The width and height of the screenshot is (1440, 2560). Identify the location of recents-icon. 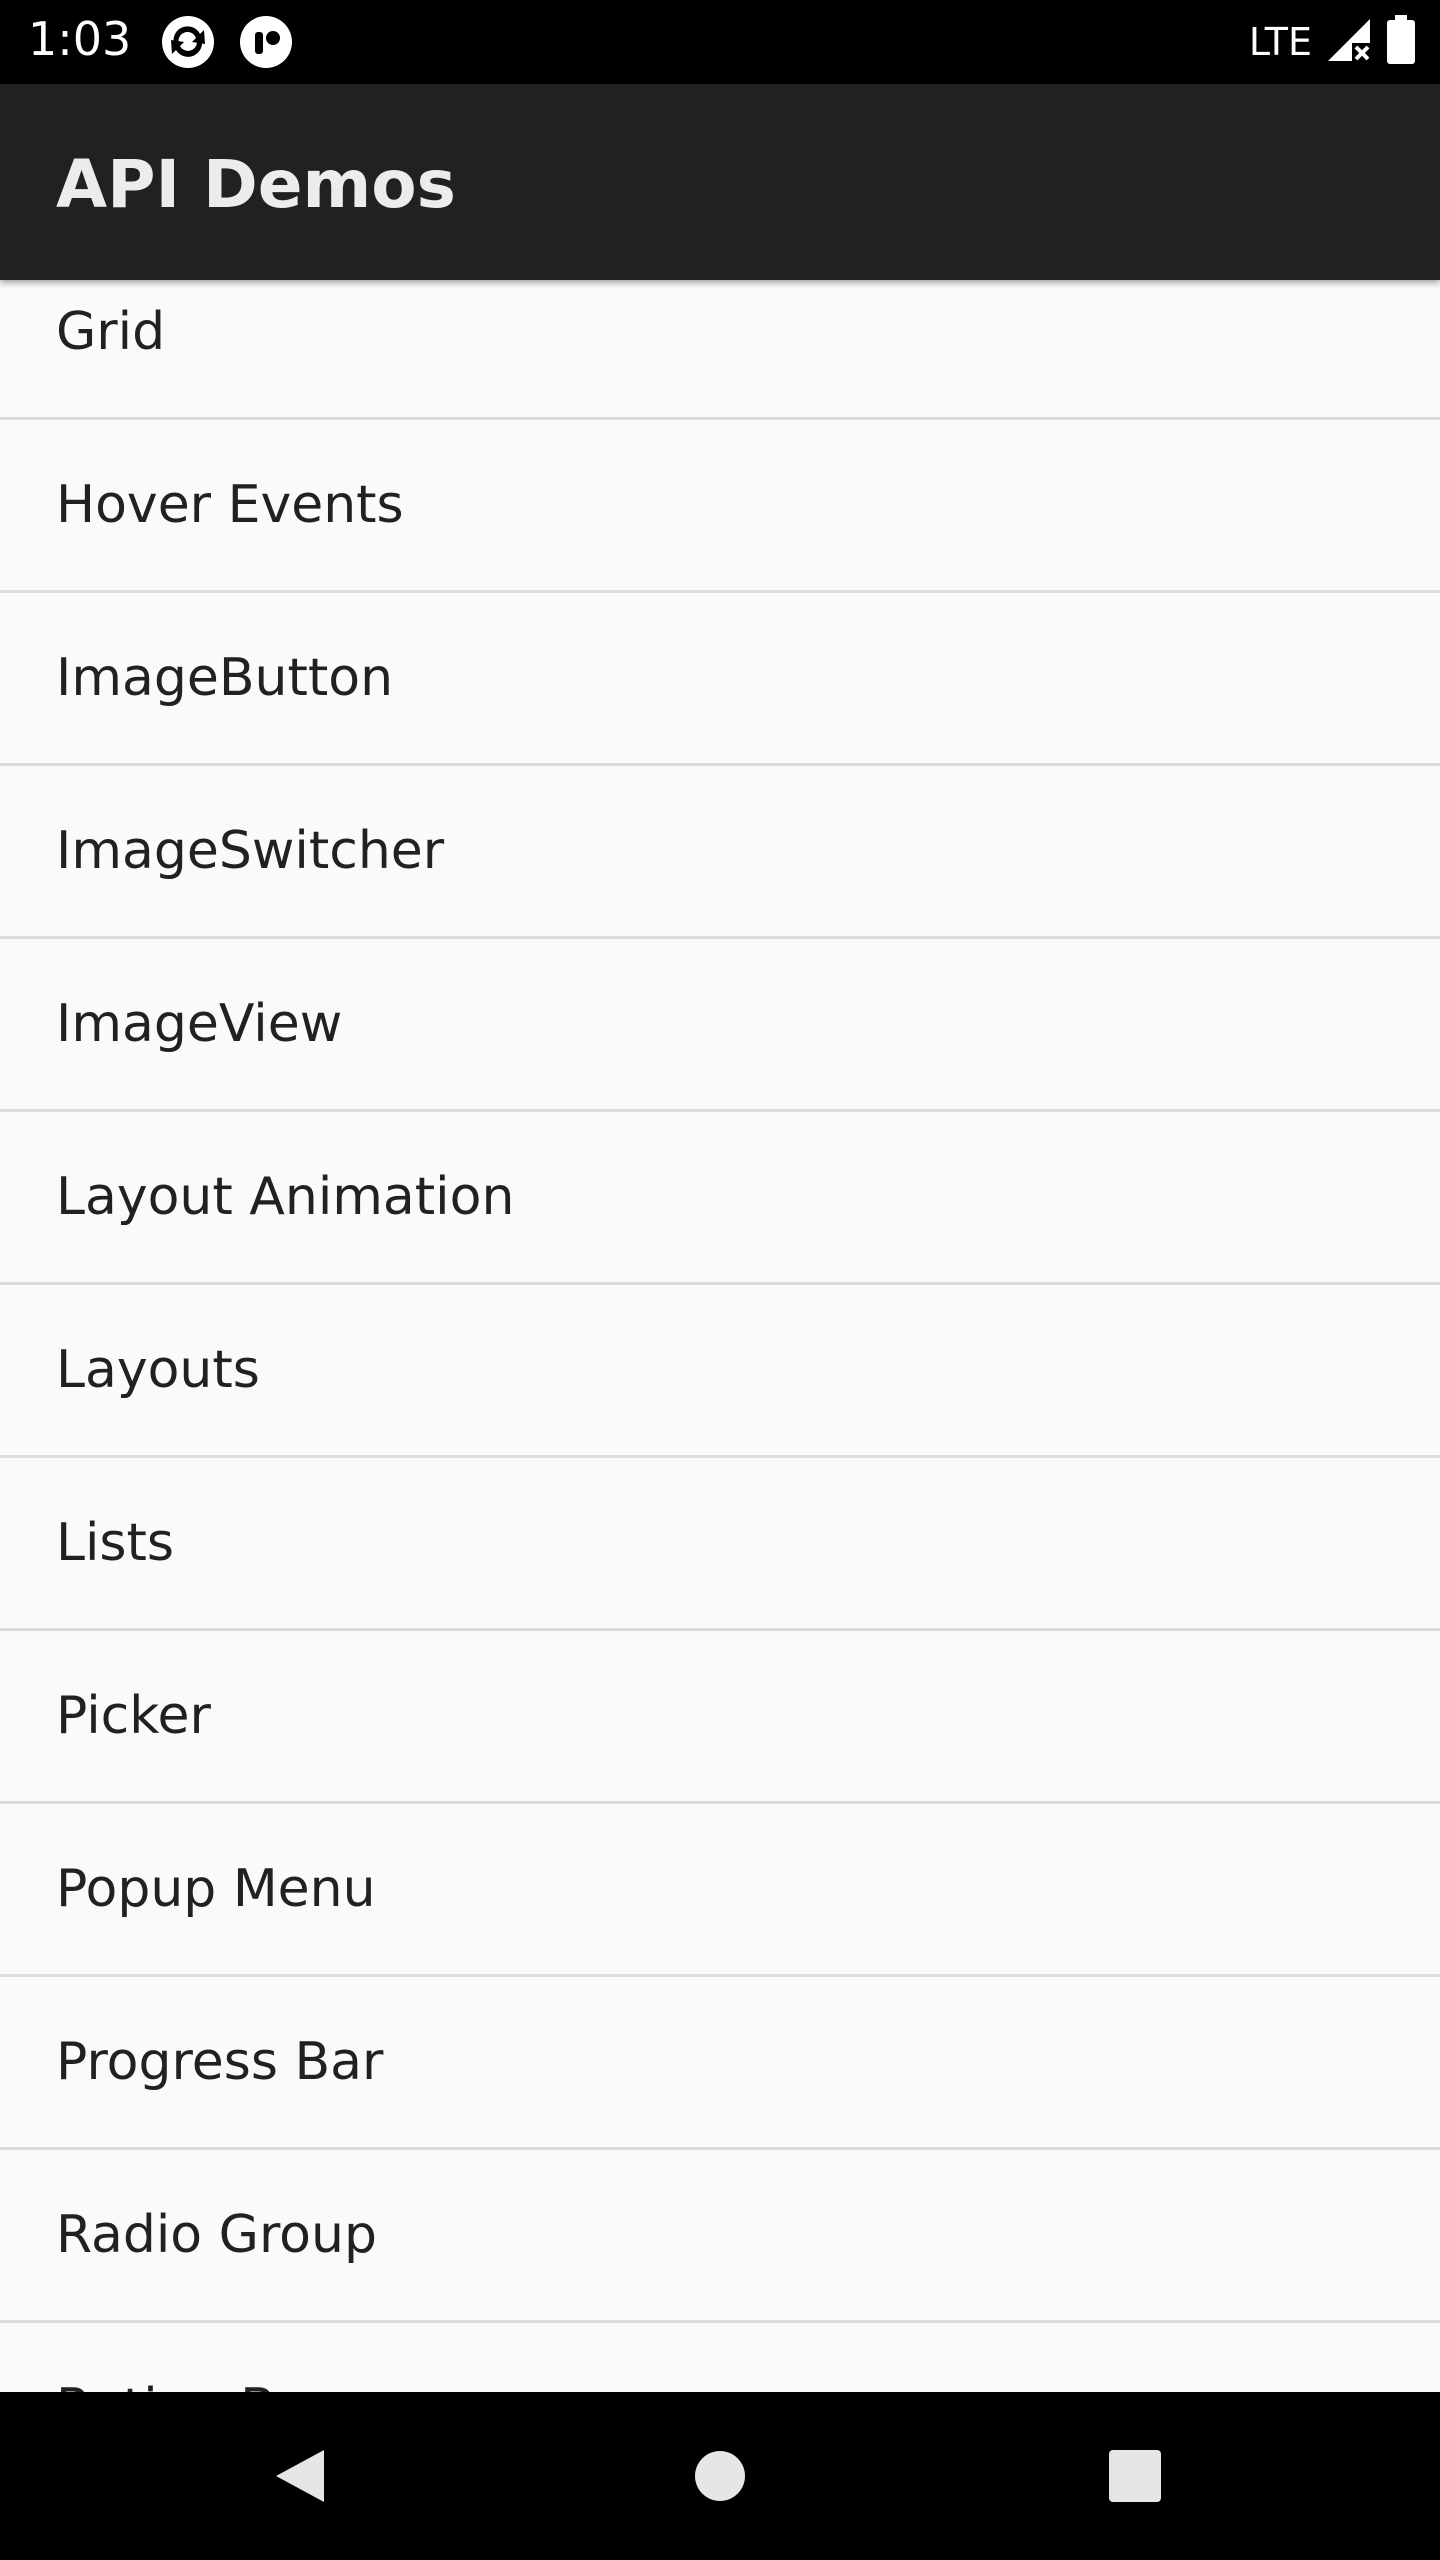
(1135, 2476).